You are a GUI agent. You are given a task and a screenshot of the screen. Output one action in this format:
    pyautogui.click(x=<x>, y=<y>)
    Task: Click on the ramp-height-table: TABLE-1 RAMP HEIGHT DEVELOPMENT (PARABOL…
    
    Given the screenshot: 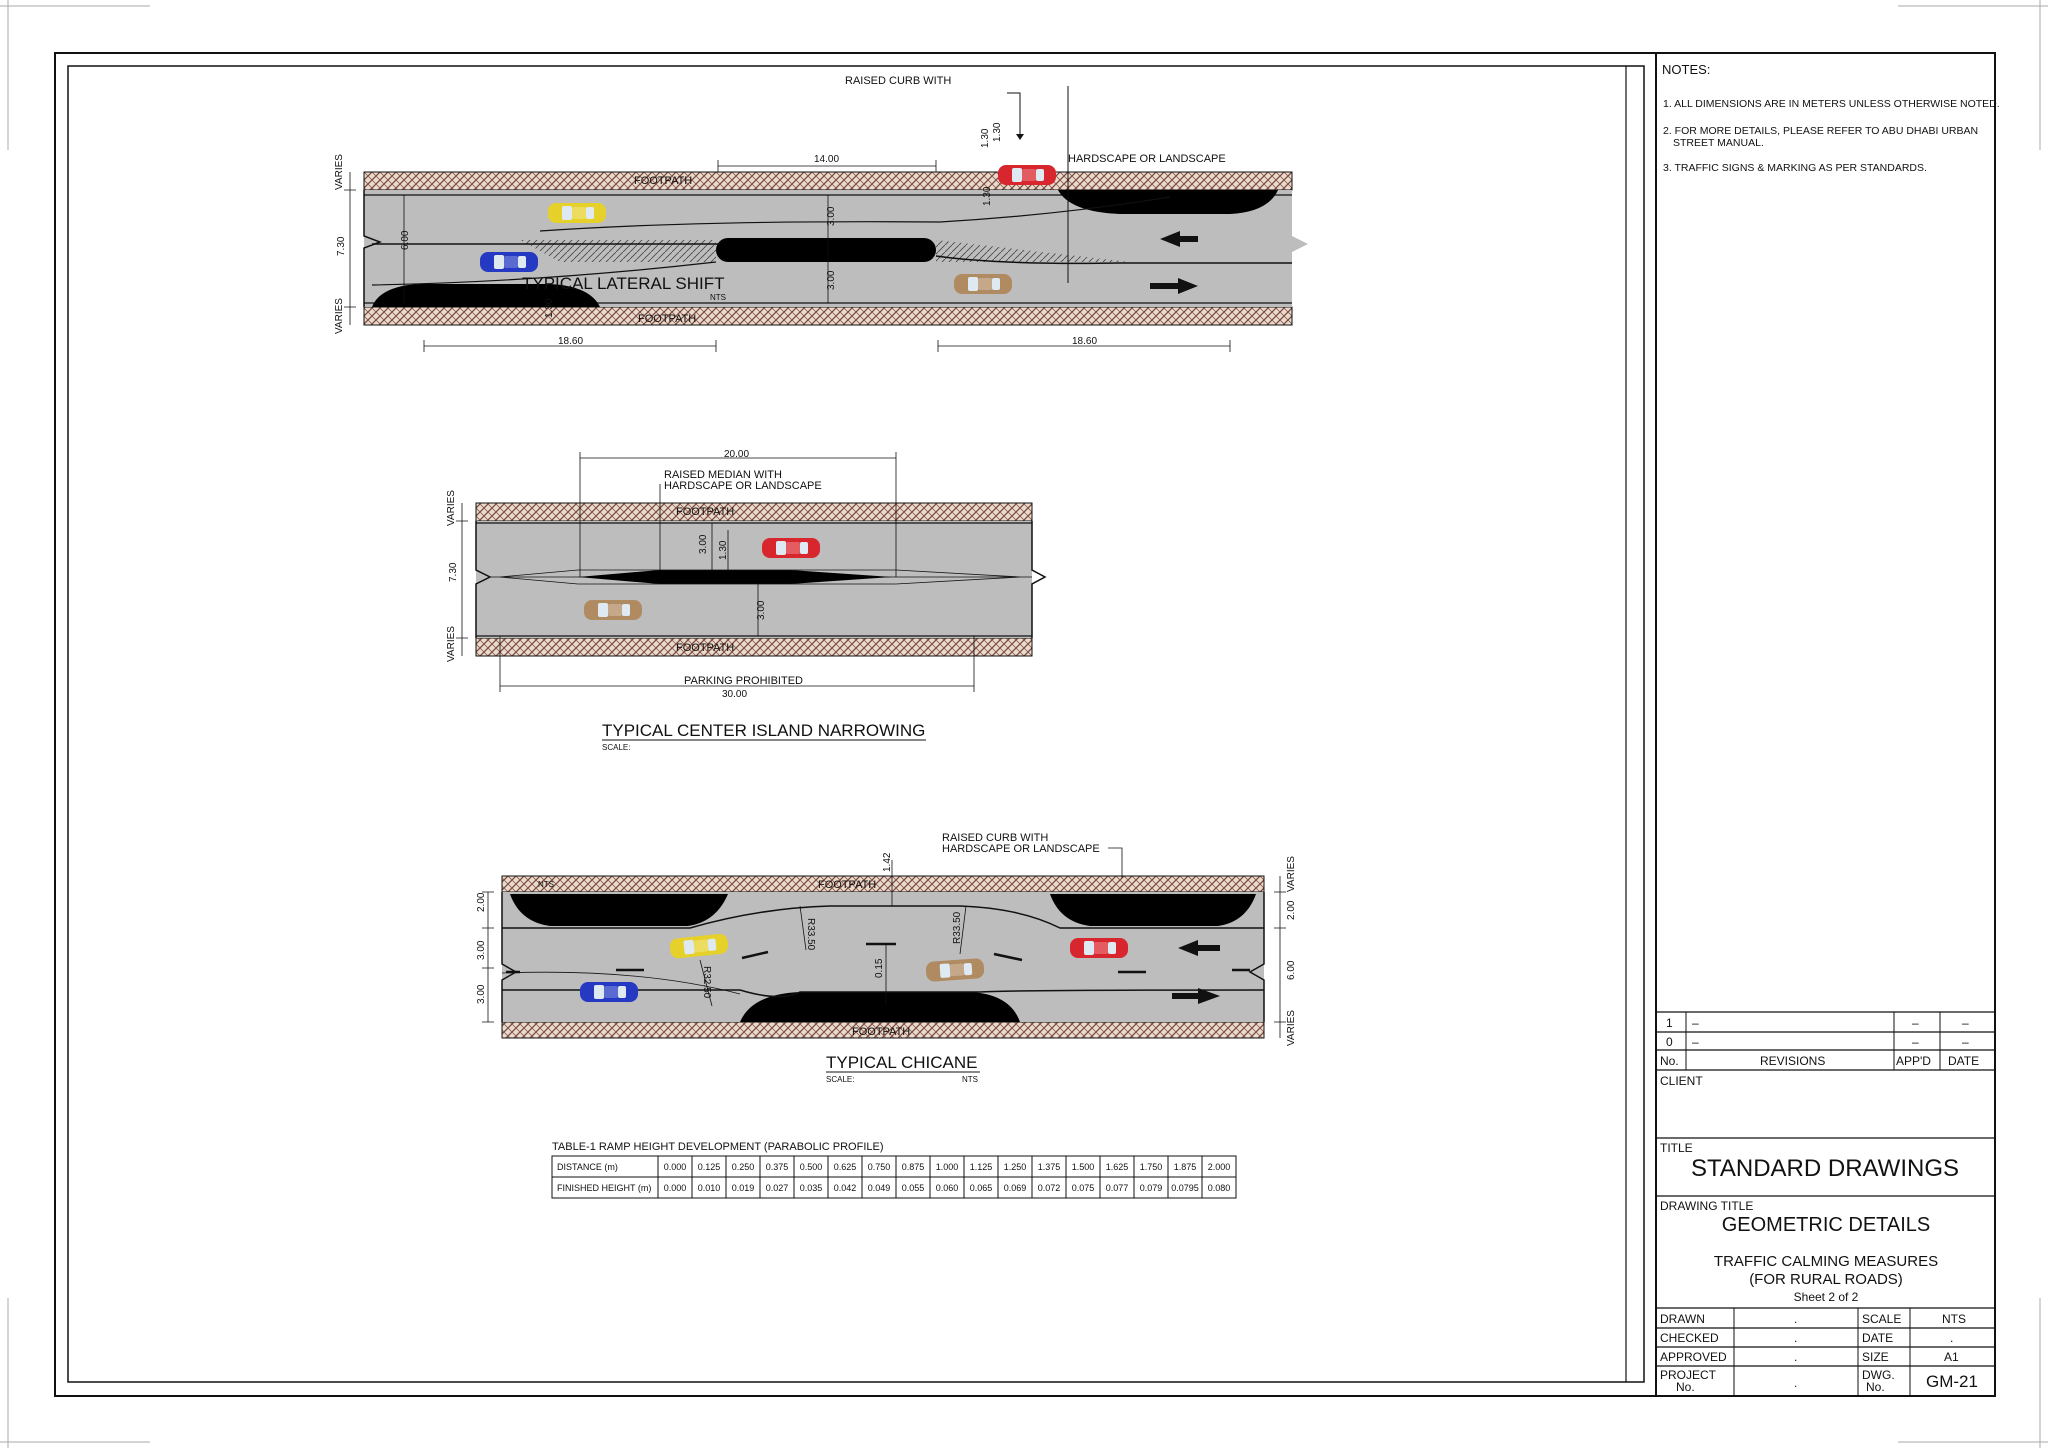 What is the action you would take?
    pyautogui.click(x=894, y=1170)
    